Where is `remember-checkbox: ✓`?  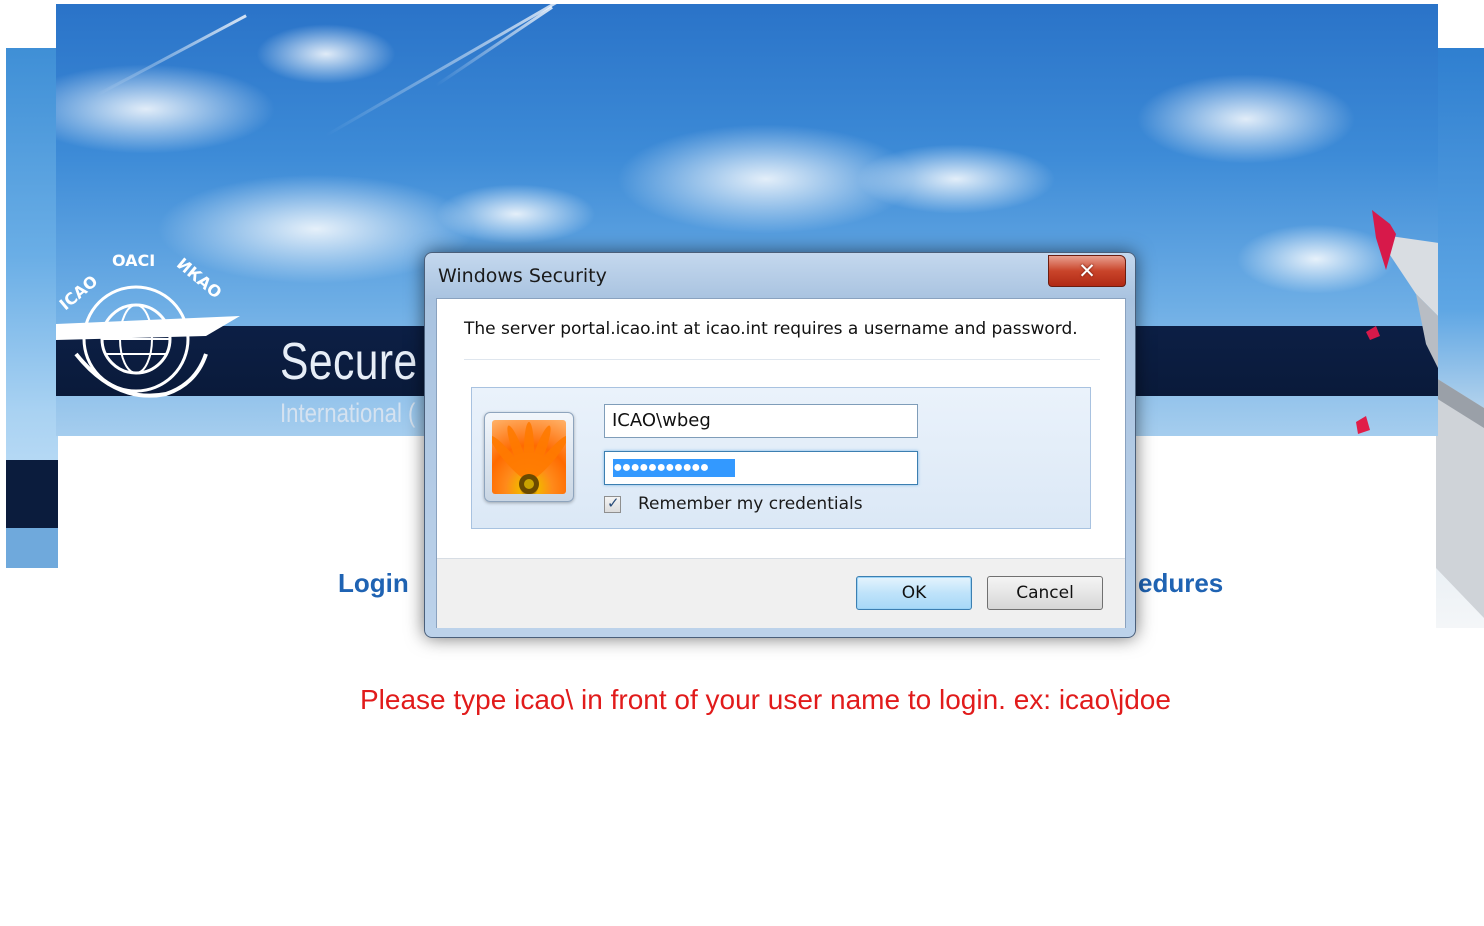
remember-checkbox: ✓ is located at coordinates (612, 504).